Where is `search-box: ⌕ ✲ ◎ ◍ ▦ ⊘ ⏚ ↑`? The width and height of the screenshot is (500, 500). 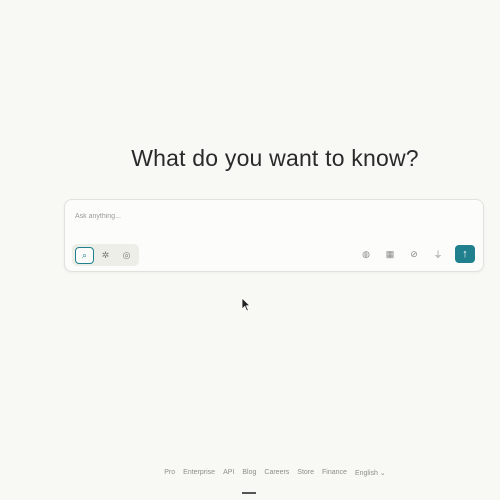 search-box: ⌕ ✲ ◎ ◍ ▦ ⊘ ⏚ ↑ is located at coordinates (274, 235).